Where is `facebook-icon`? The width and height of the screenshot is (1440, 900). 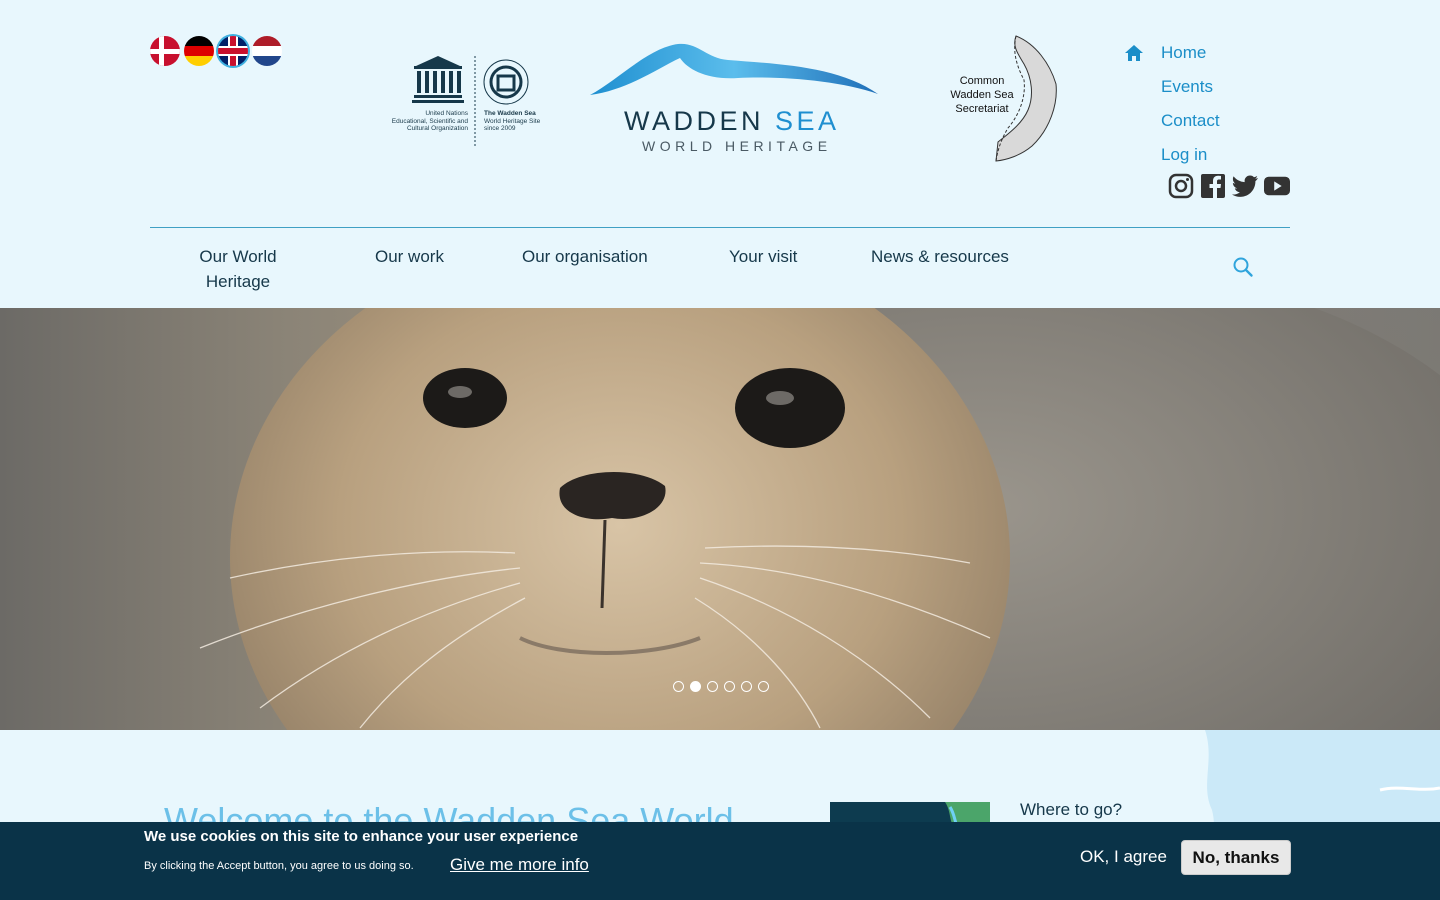
facebook-icon is located at coordinates (1213, 186).